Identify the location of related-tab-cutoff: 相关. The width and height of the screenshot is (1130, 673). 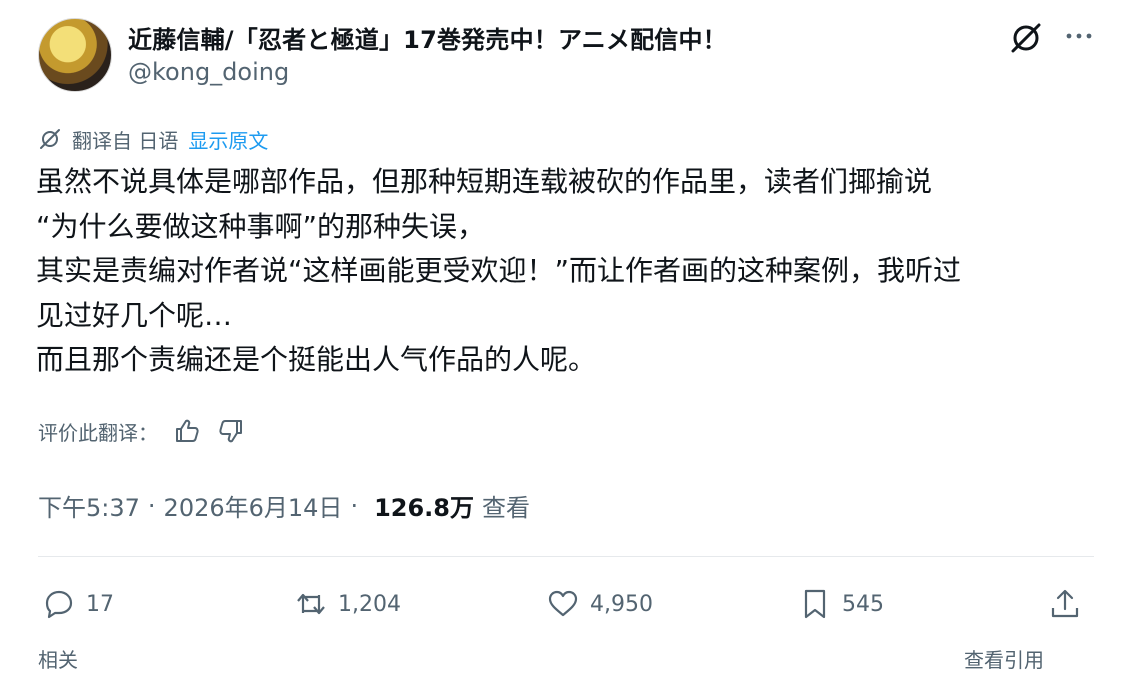
(58, 658).